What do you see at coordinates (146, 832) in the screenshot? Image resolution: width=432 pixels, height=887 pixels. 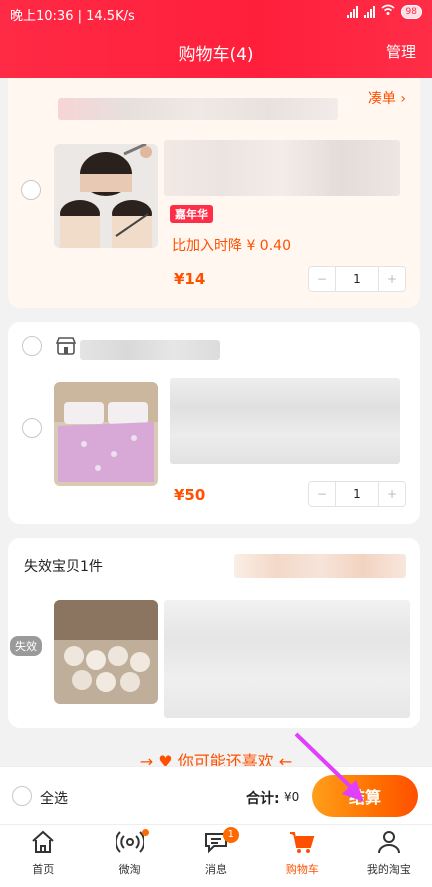 I see `notification-dot` at bounding box center [146, 832].